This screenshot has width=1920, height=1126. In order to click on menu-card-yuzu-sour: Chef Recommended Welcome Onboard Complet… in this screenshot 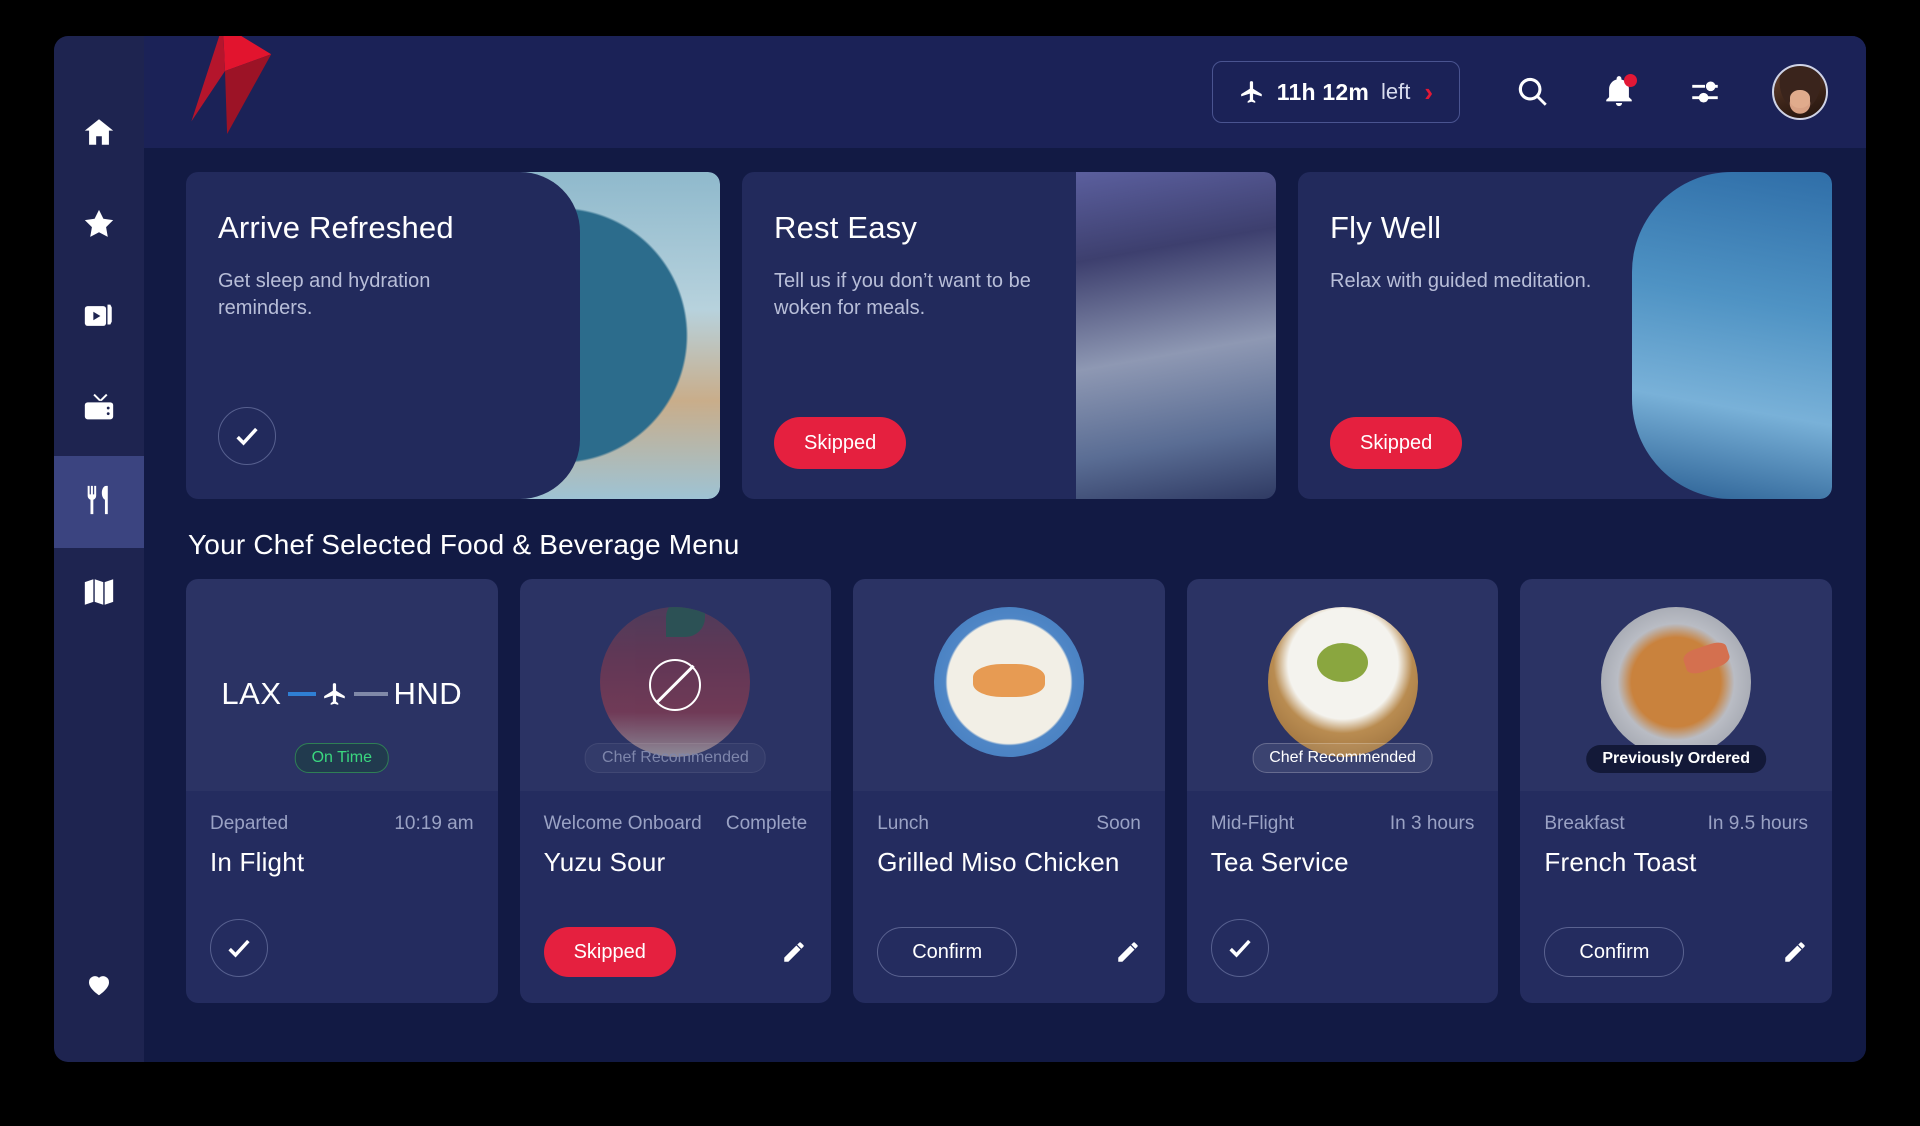, I will do `click(675, 791)`.